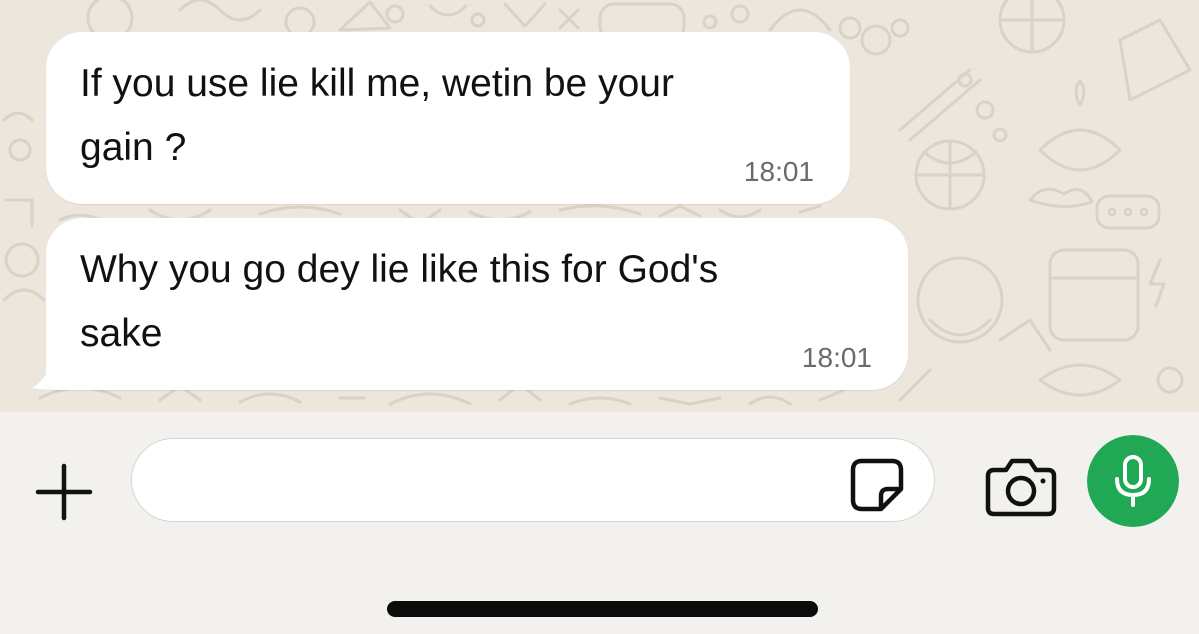 This screenshot has height=634, width=1199. I want to click on microphone-icon, so click(1133, 481).